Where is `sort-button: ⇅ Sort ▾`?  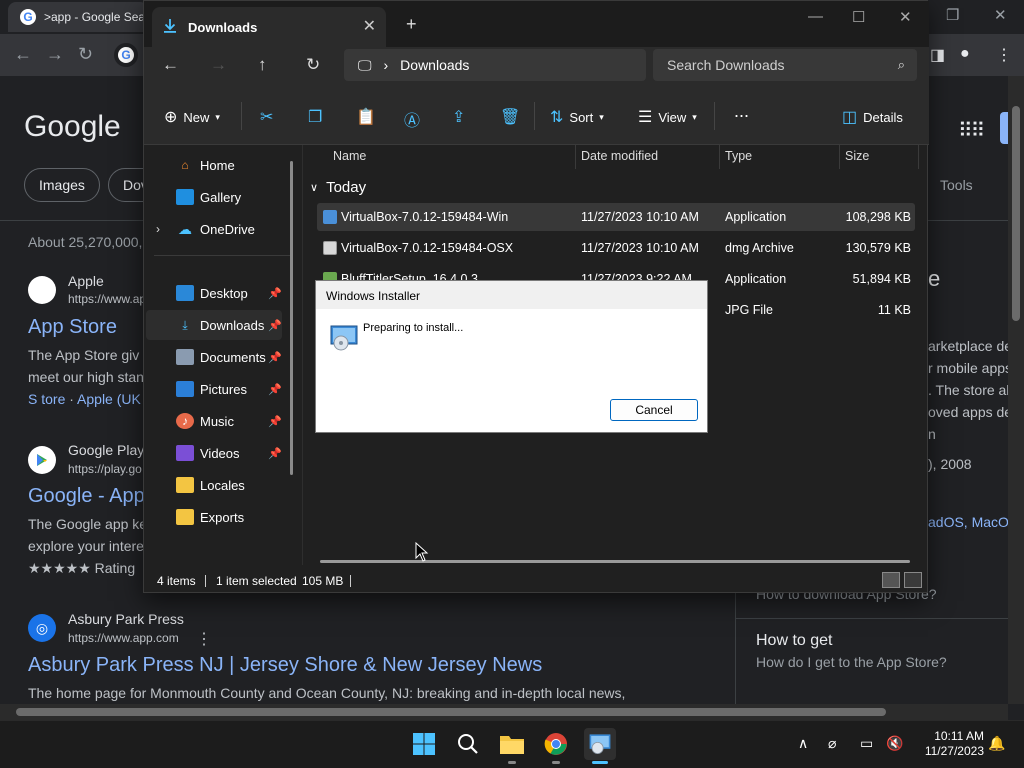 sort-button: ⇅ Sort ▾ is located at coordinates (577, 117).